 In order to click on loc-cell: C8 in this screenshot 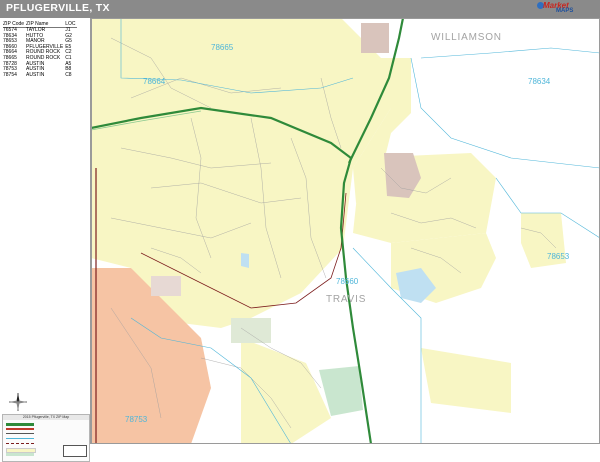, I will do `click(68, 74)`.